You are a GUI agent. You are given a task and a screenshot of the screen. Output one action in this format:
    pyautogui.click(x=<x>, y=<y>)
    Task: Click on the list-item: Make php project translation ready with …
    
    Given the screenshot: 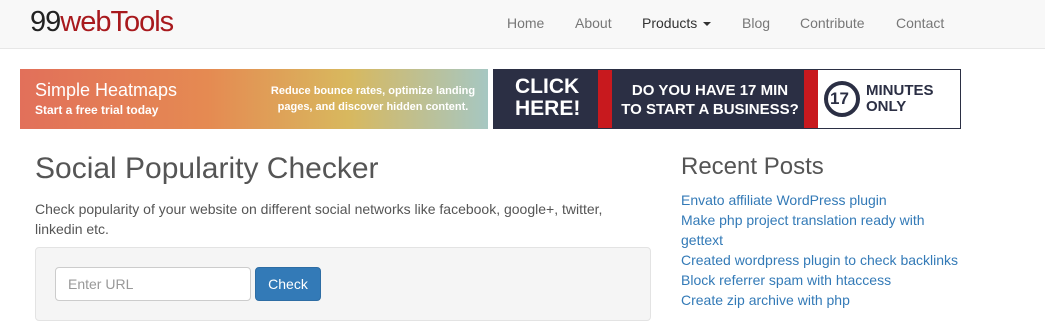 What is the action you would take?
    pyautogui.click(x=811, y=230)
    